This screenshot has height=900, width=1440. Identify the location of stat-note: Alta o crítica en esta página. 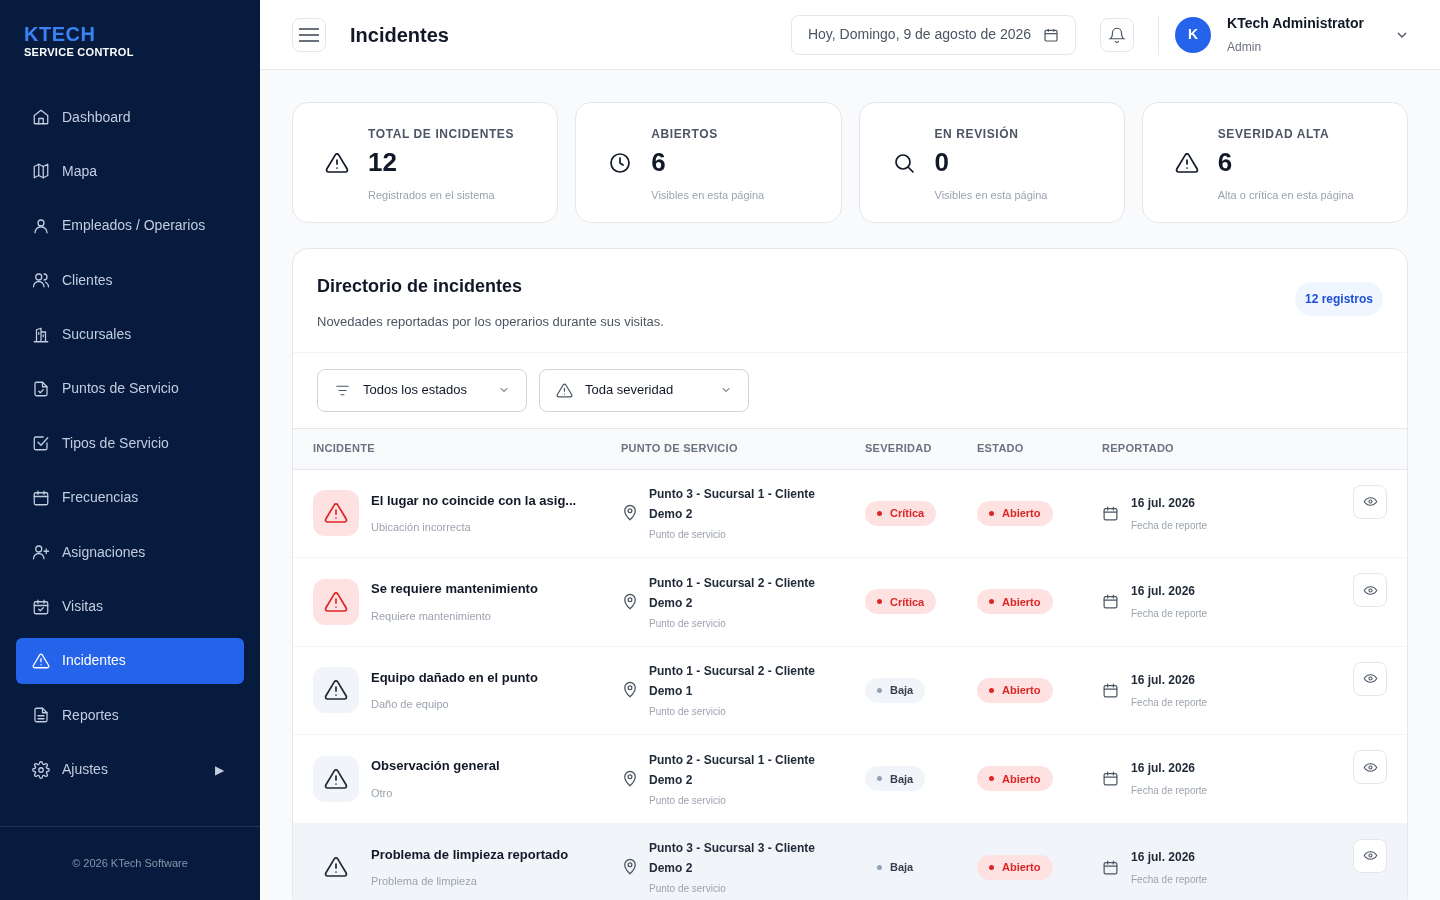
(1285, 196).